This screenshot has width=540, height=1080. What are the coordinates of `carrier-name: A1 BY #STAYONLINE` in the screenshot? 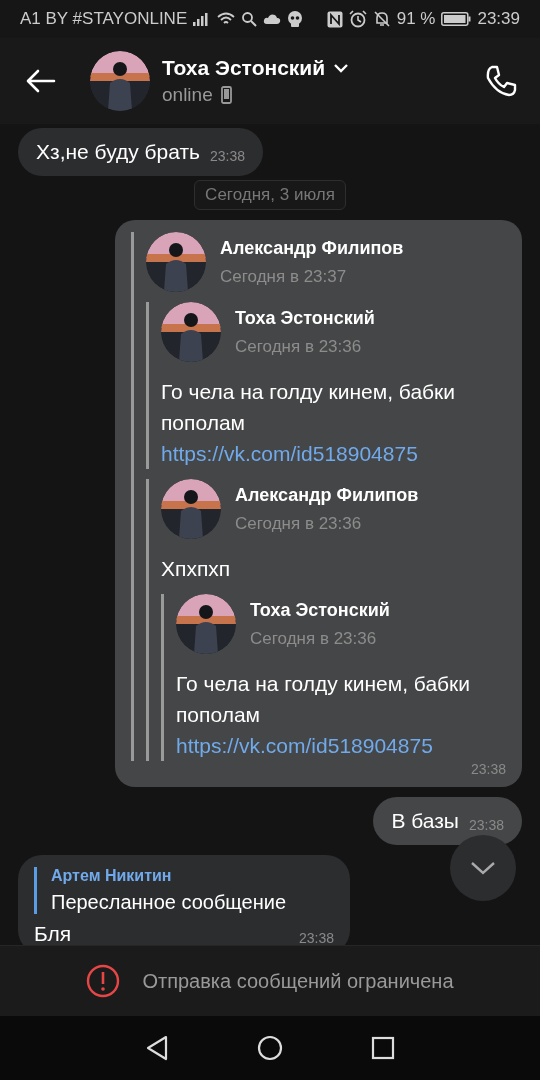 It's located at (104, 19).